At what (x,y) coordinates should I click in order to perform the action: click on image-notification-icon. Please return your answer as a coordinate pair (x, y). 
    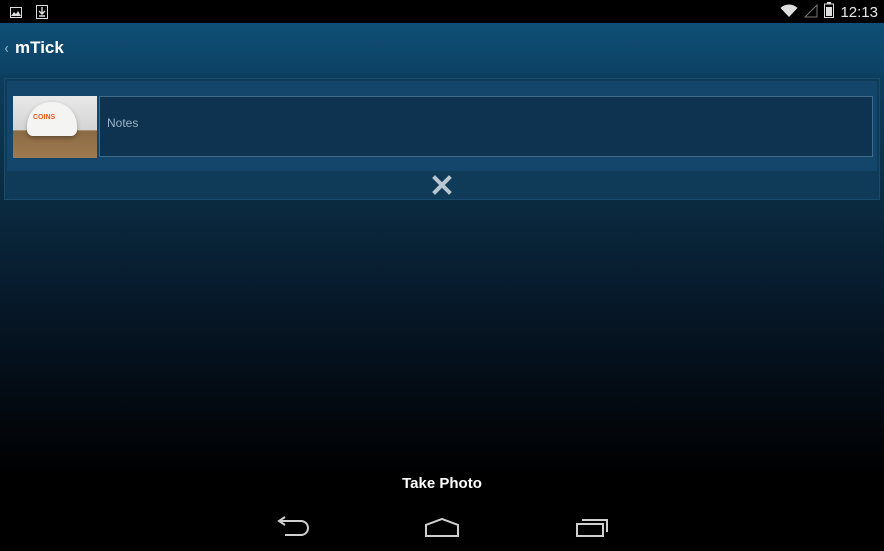
    Looking at the image, I should click on (16, 13).